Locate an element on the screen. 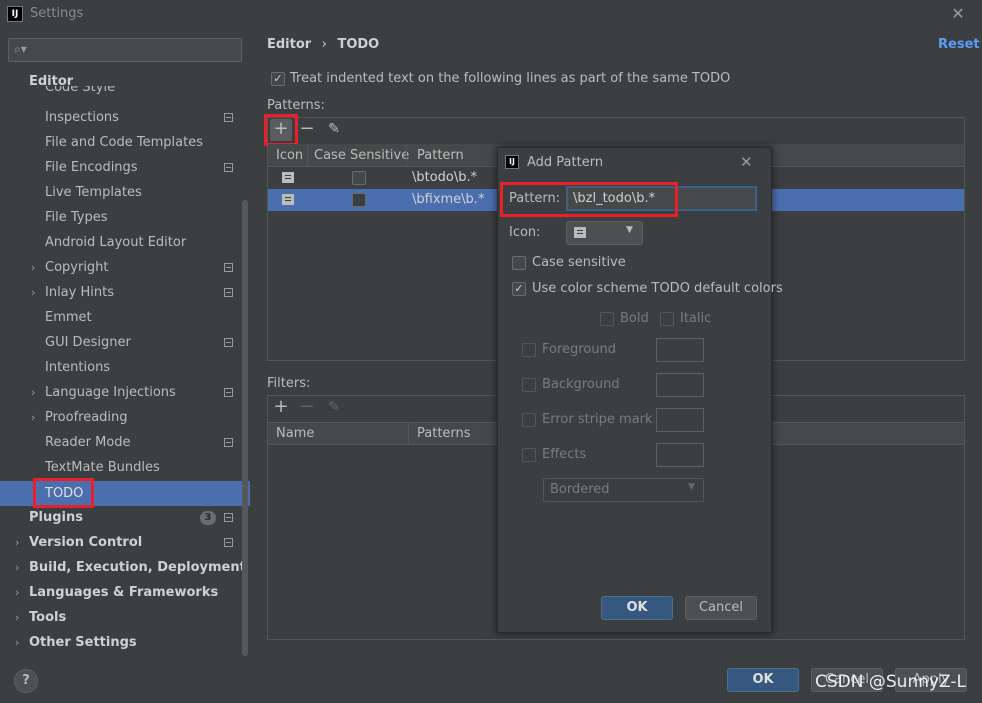 The height and width of the screenshot is (703, 982). background-label: Background is located at coordinates (581, 384).